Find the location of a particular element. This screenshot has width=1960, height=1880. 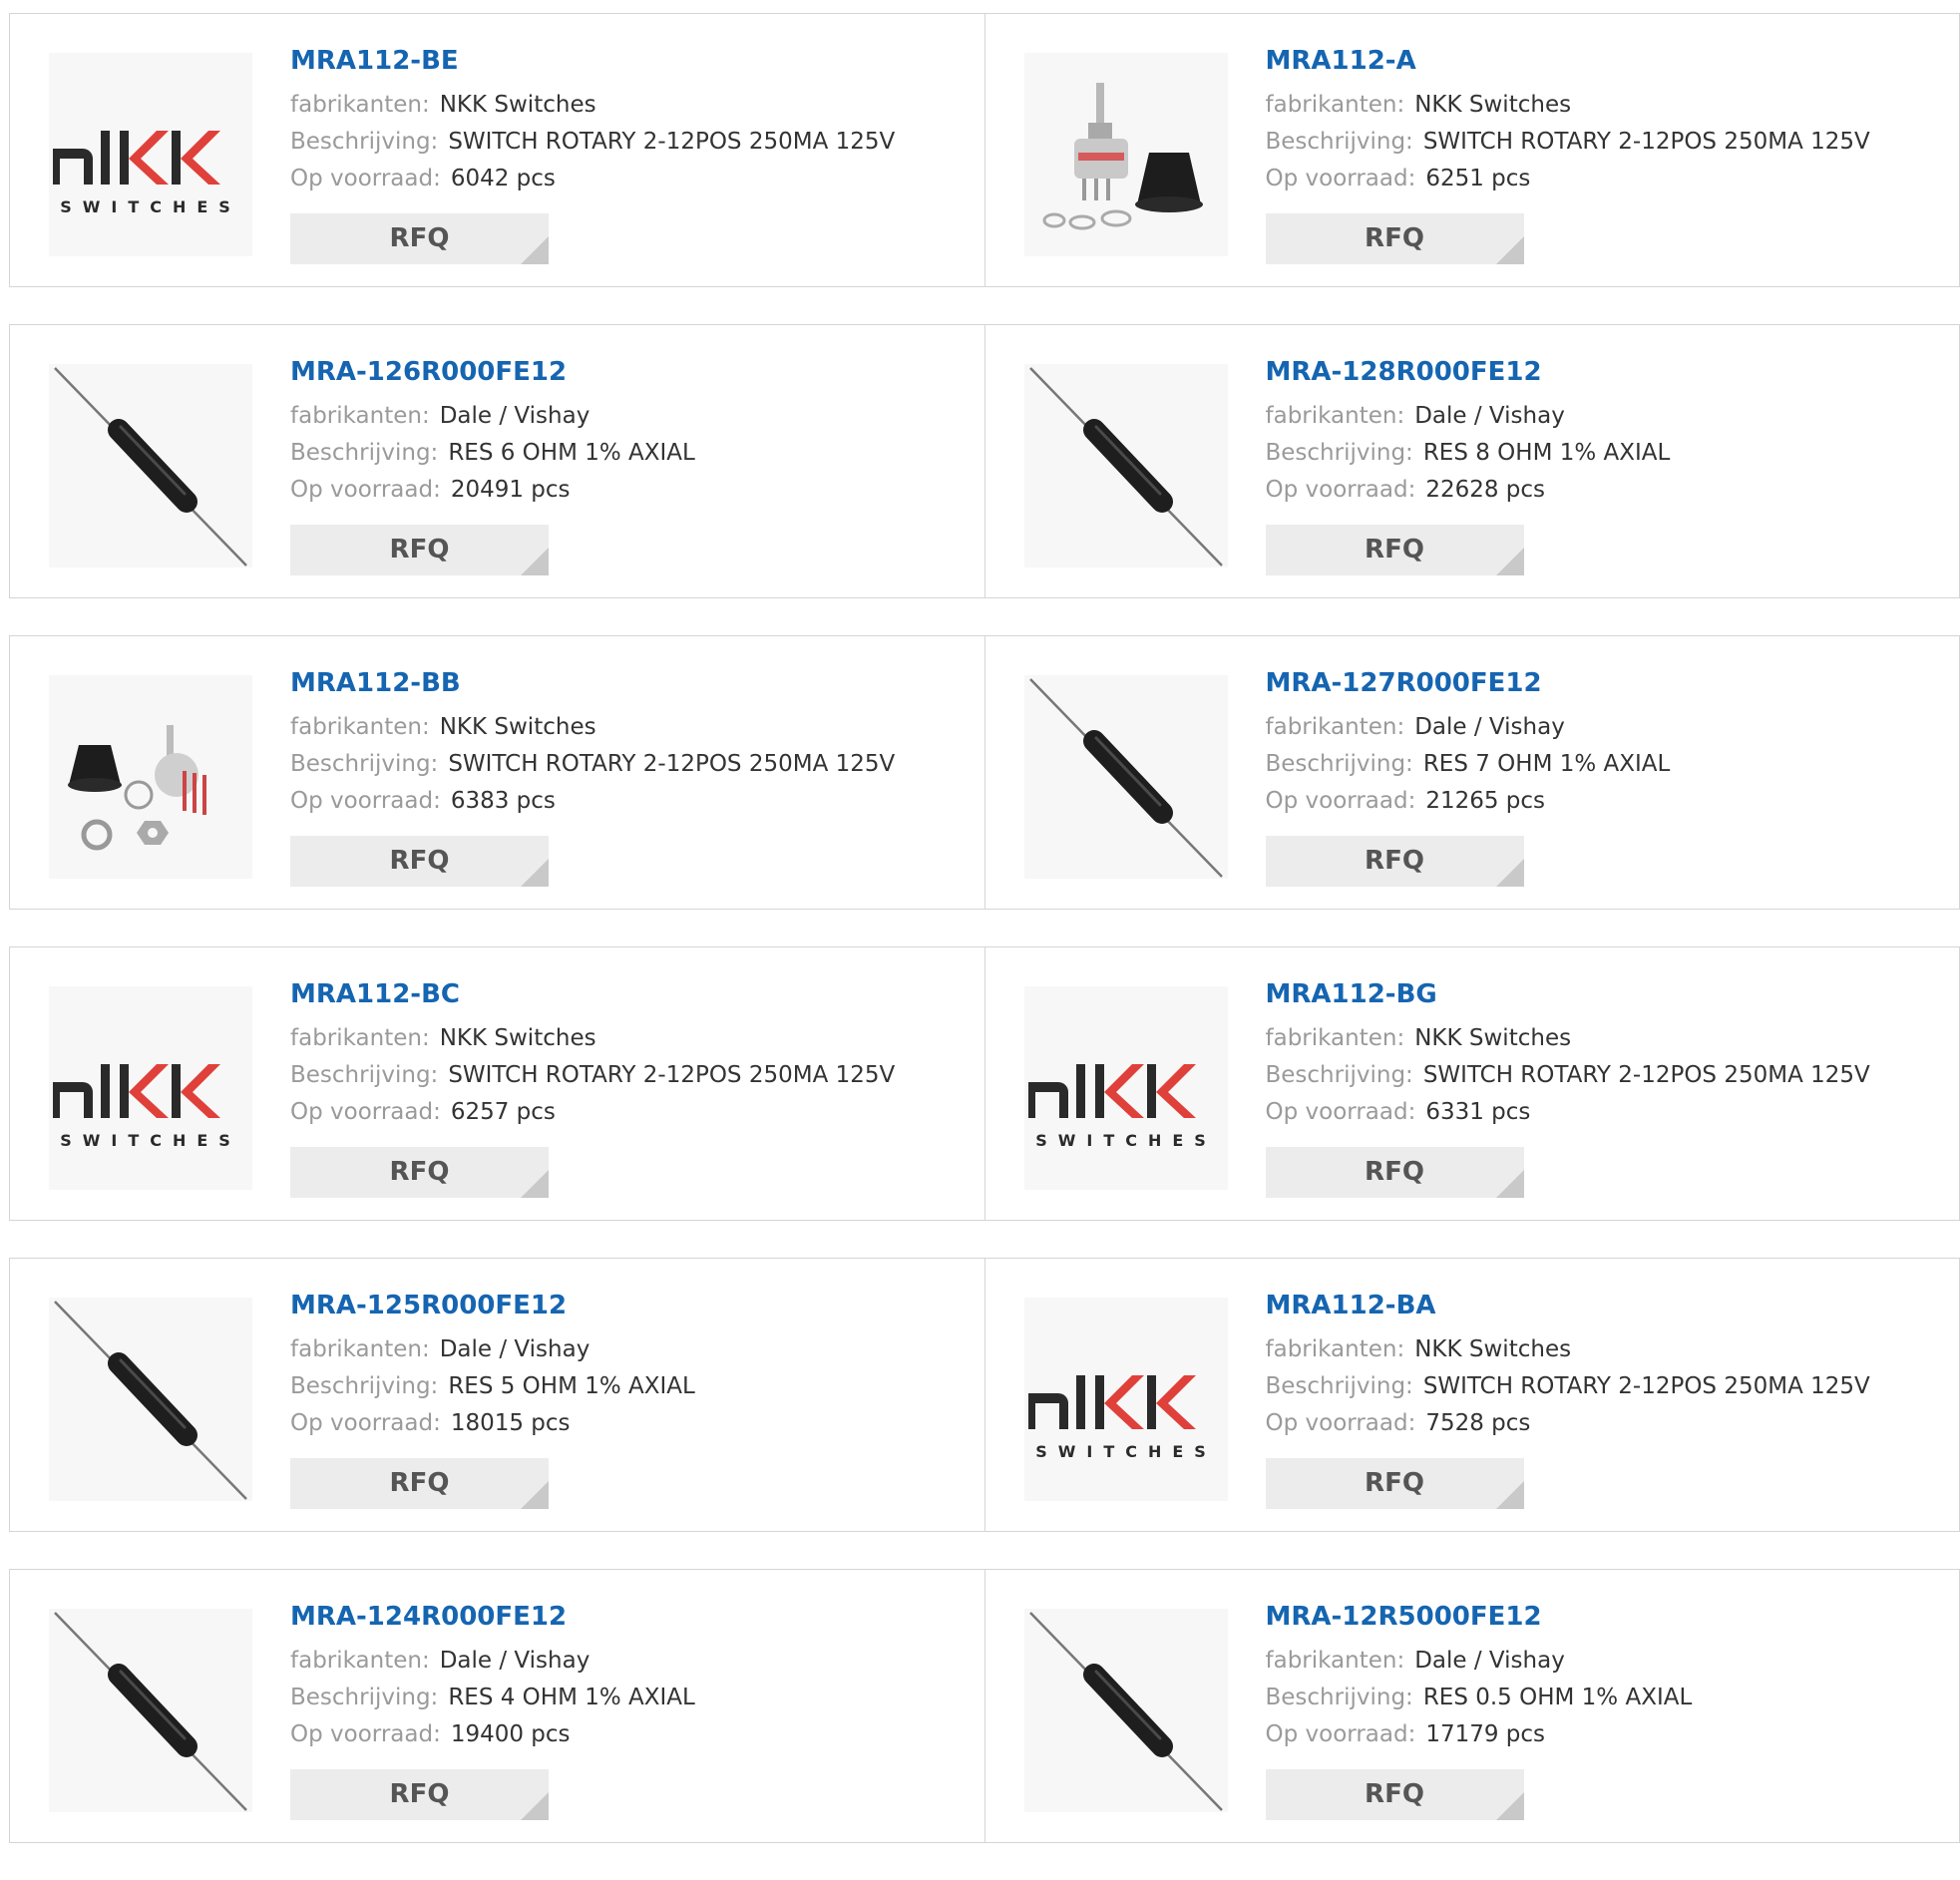

stock-row: Op voorraad:20491 pcs is located at coordinates (633, 490).